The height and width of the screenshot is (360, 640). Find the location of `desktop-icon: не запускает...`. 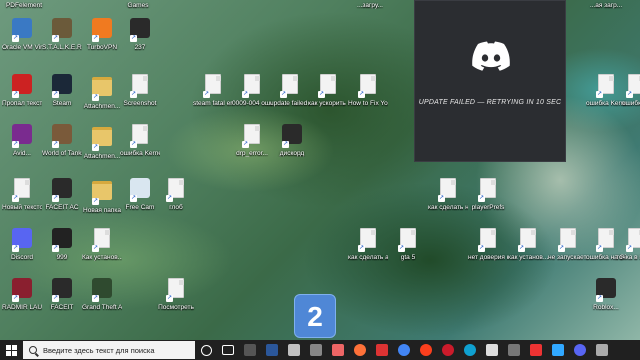

desktop-icon: не запускает... is located at coordinates (568, 243).